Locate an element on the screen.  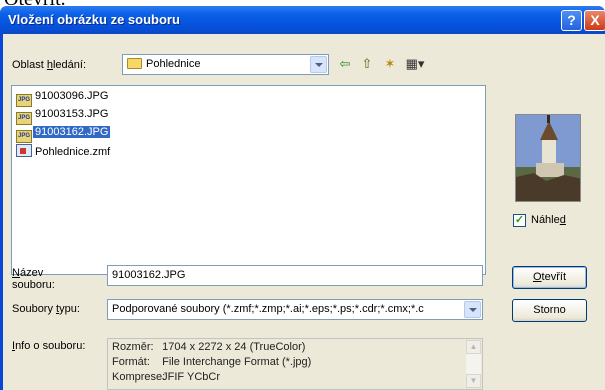
close-button: X is located at coordinates (594, 20).